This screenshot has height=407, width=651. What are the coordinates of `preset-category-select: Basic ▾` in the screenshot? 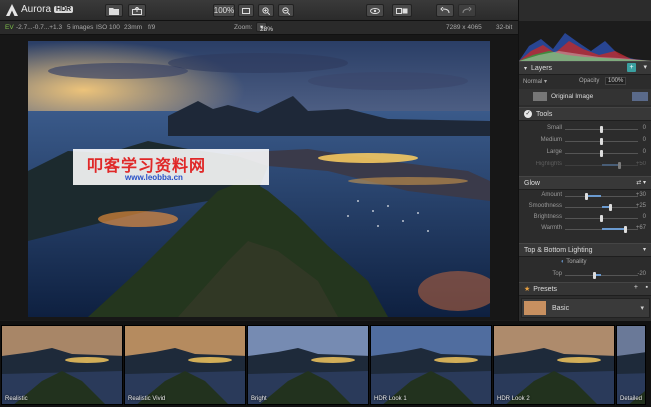 It's located at (585, 308).